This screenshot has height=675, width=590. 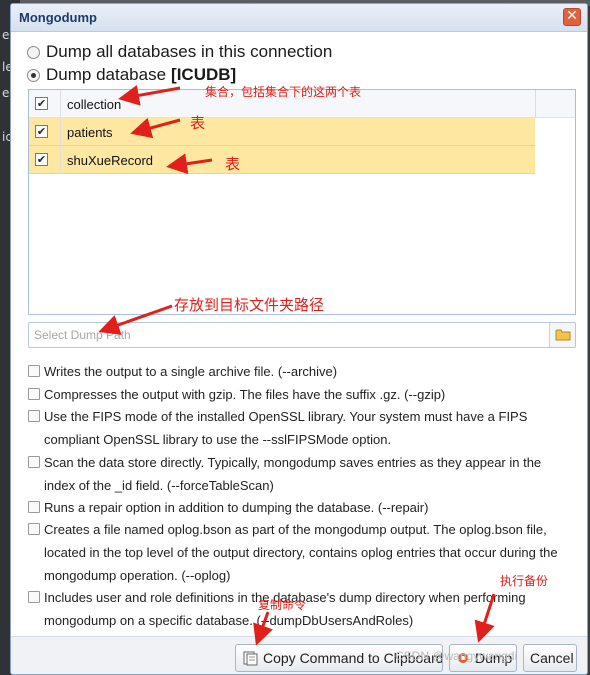 What do you see at coordinates (233, 164) in the screenshot?
I see `annotation-shuxue: 表` at bounding box center [233, 164].